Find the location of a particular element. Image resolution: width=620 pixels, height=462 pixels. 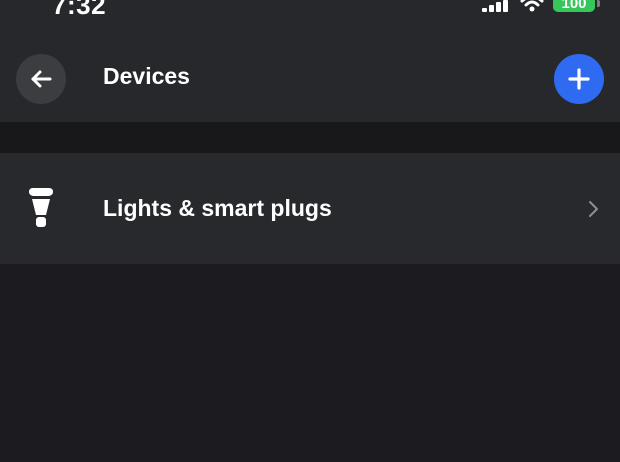

arrow-left-icon is located at coordinates (41, 79).